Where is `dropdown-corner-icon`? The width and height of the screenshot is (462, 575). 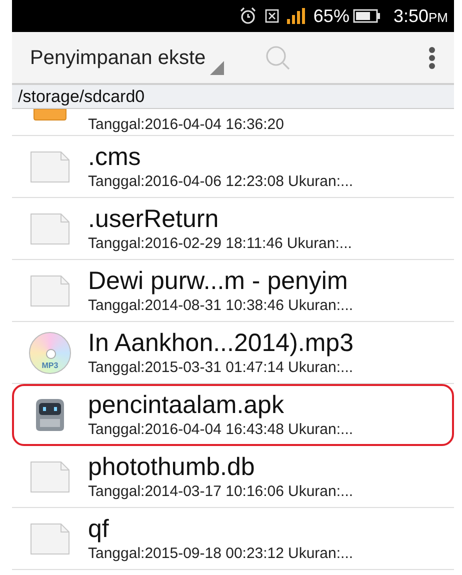 dropdown-corner-icon is located at coordinates (217, 68).